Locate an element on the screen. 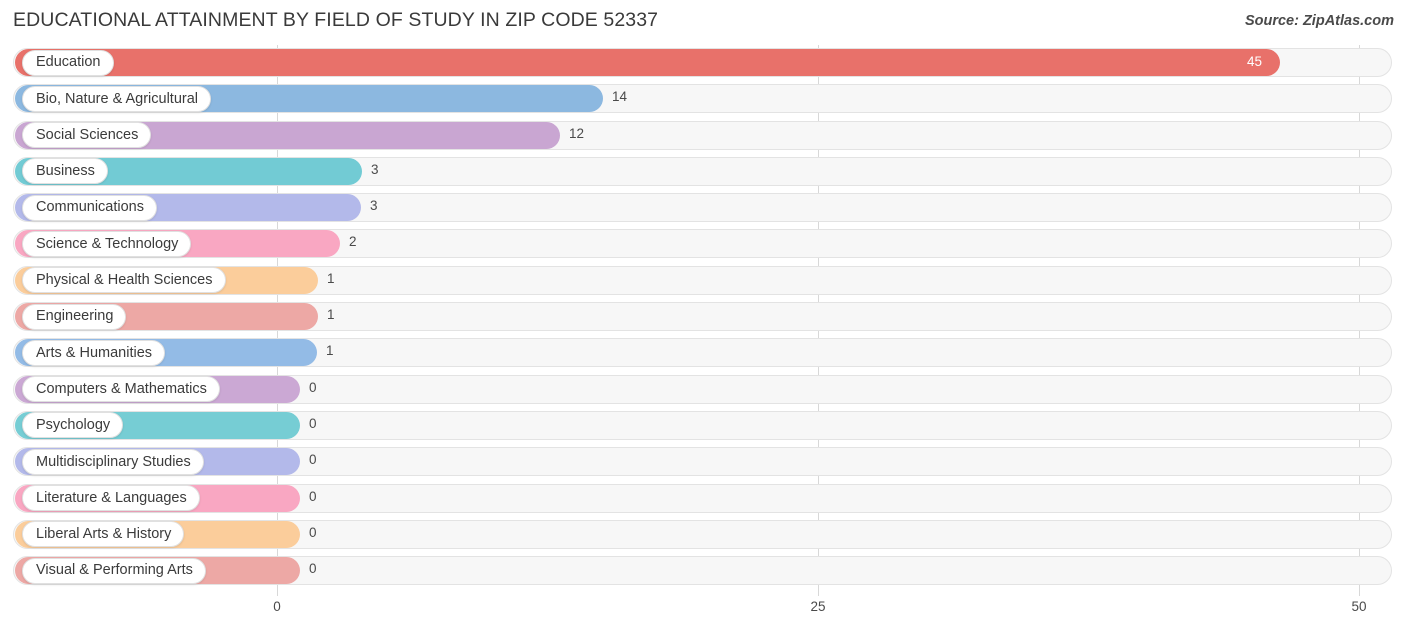  bar-category-label: Psychology is located at coordinates (73, 425).